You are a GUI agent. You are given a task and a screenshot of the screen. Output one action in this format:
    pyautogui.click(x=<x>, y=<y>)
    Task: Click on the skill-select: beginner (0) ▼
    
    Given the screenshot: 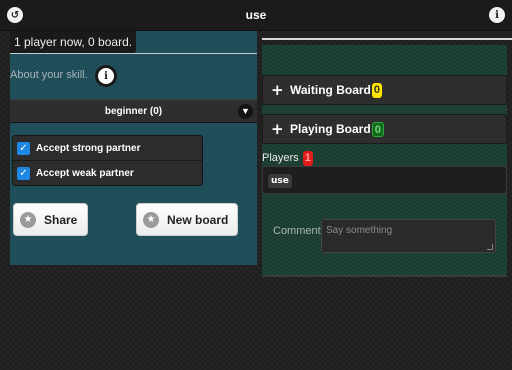 What is the action you would take?
    pyautogui.click(x=133, y=111)
    